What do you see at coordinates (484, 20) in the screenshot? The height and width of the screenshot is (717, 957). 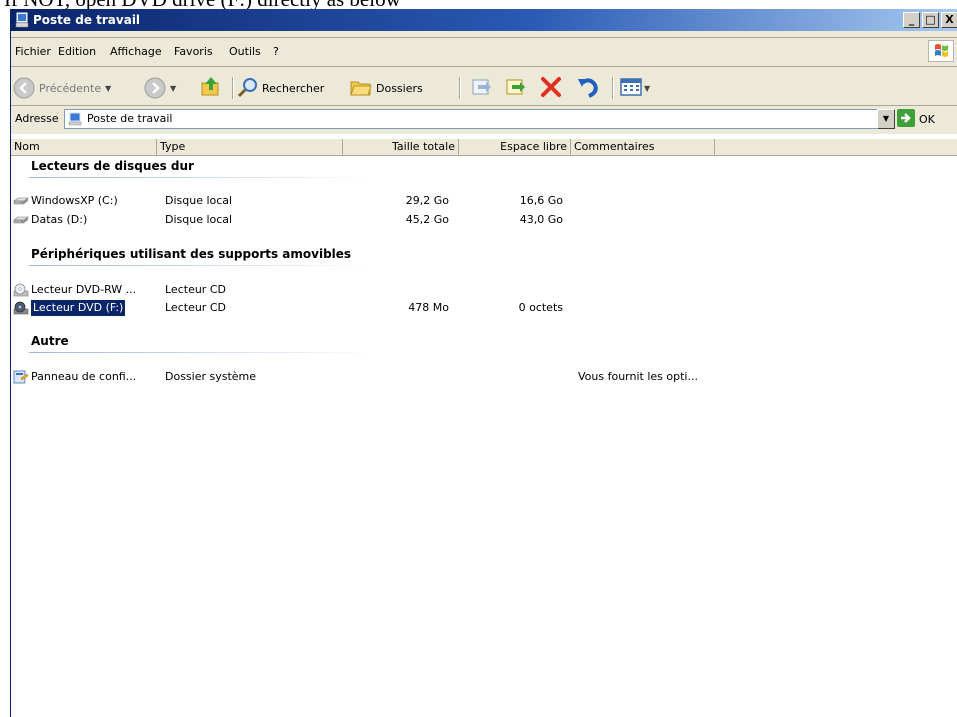 I see `title-bar: Poste de travail _ □ X` at bounding box center [484, 20].